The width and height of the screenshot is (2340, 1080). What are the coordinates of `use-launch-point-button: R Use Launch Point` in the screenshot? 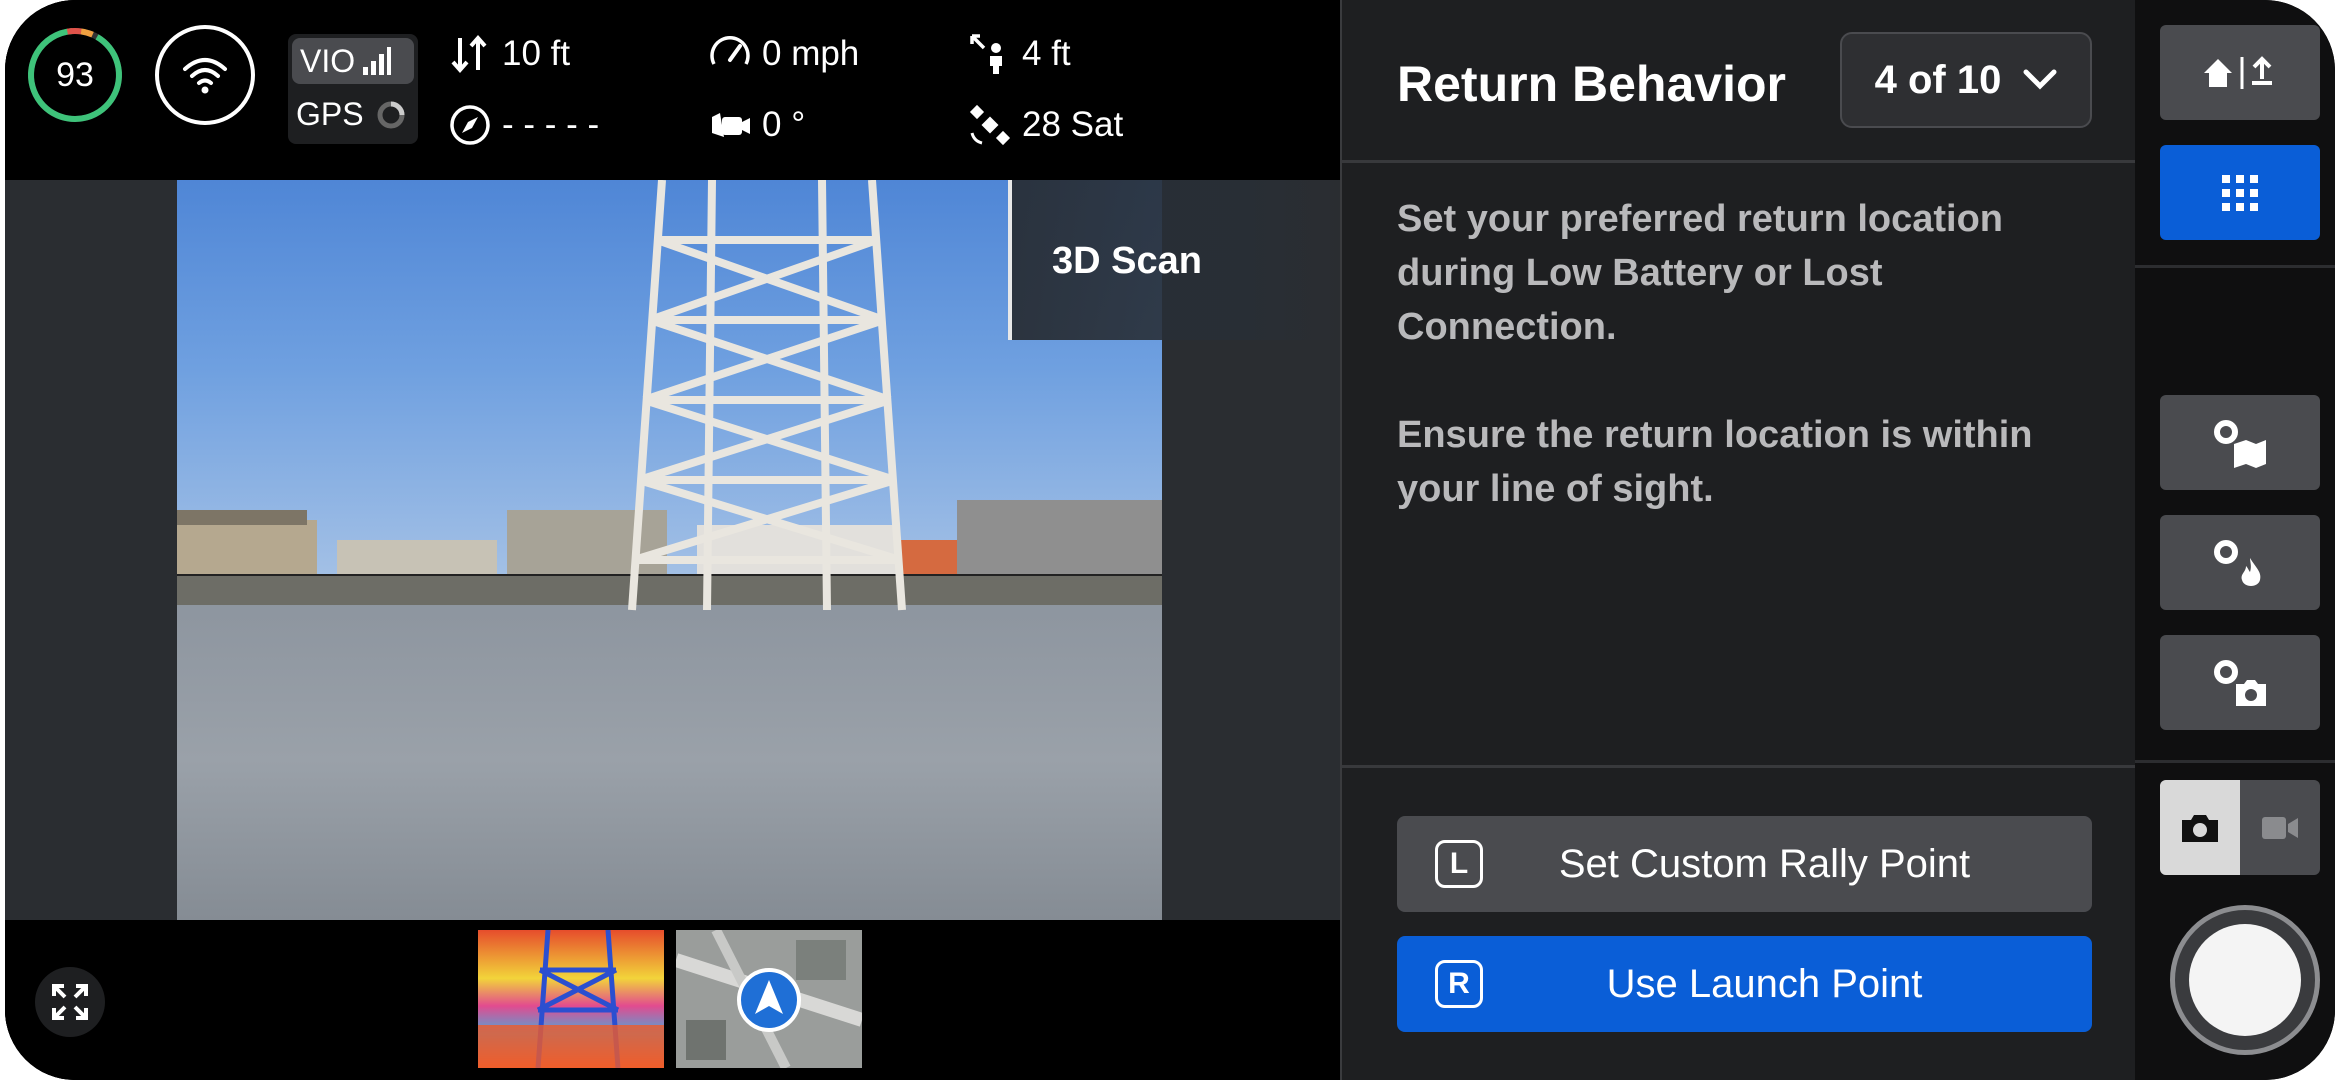 It's located at (1744, 984).